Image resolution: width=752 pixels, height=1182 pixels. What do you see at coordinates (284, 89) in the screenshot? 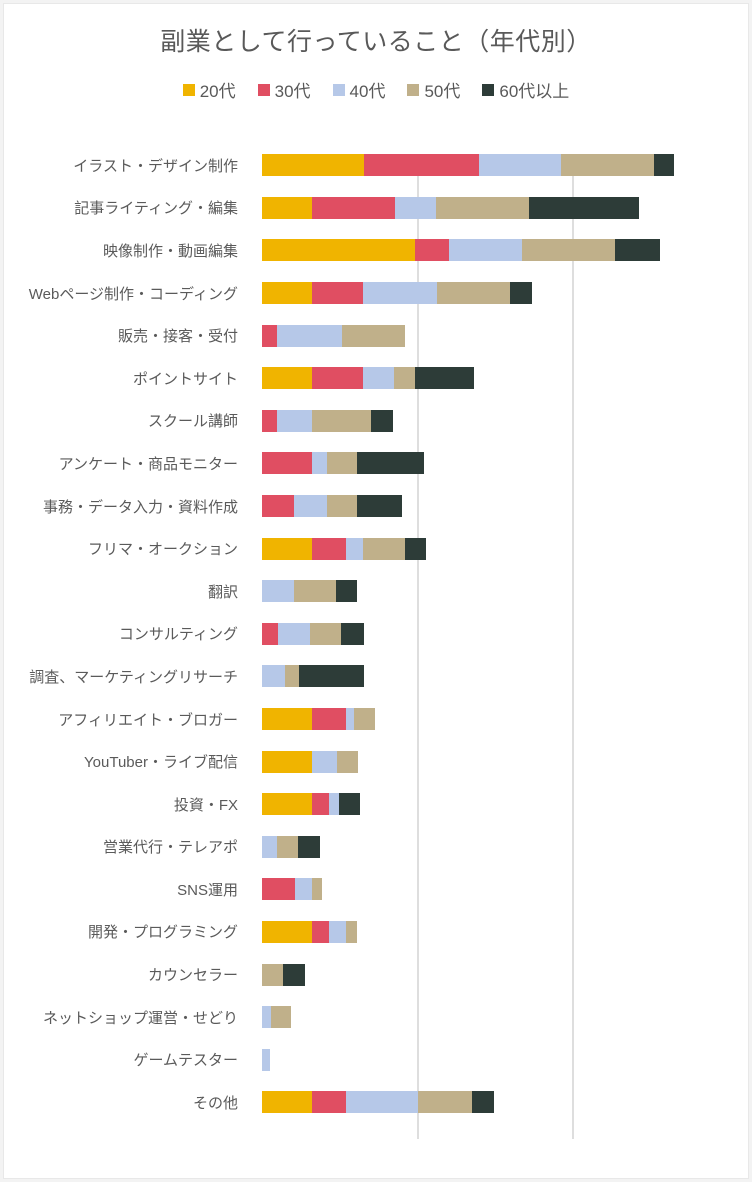
I see `legend-item: 30代` at bounding box center [284, 89].